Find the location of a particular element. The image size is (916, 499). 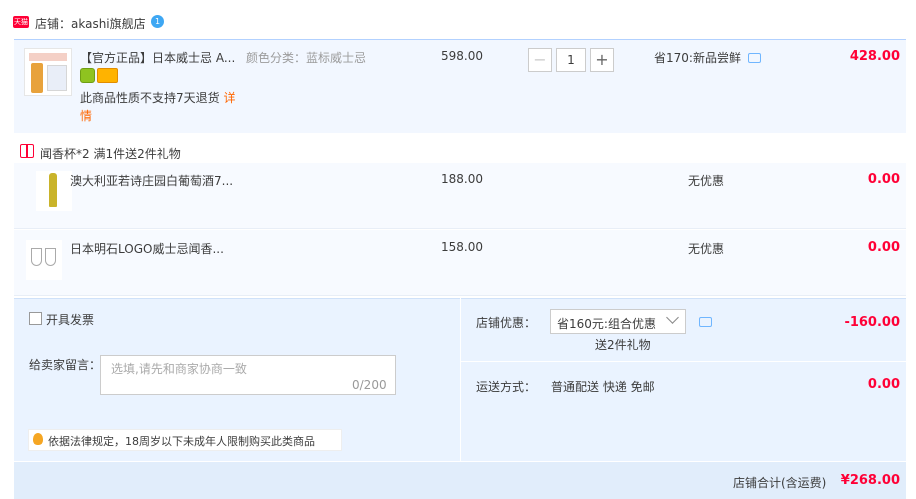

shipping-method: 普通配送 快递 免邮 is located at coordinates (603, 387).